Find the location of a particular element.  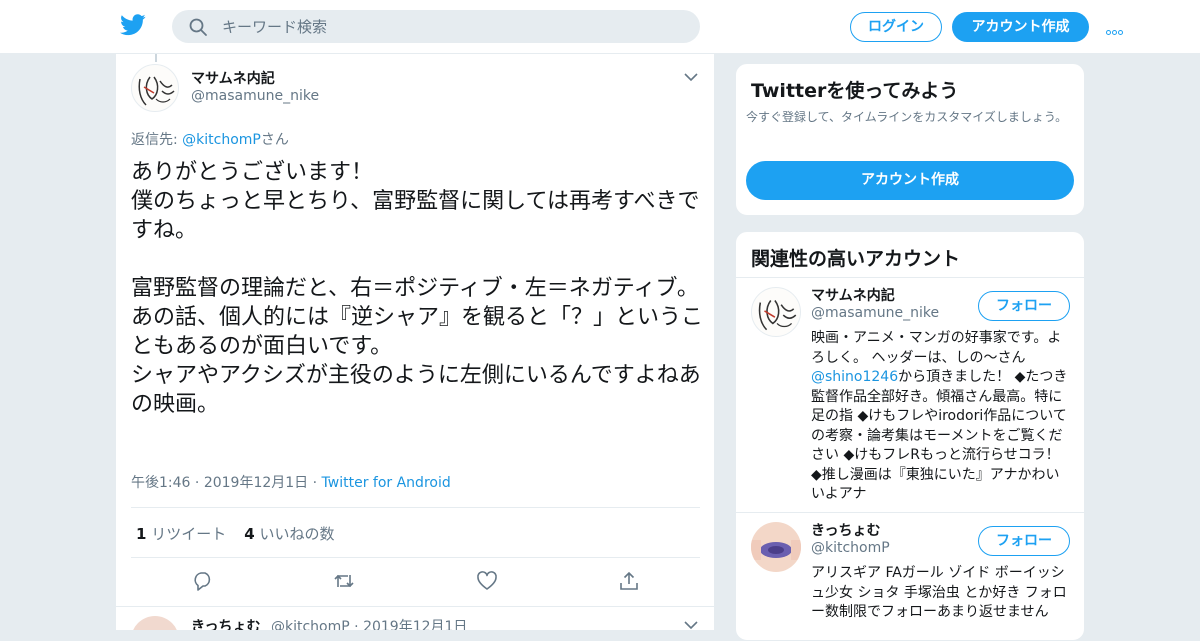

bio-mention-link: @shino1246 is located at coordinates (854, 377).